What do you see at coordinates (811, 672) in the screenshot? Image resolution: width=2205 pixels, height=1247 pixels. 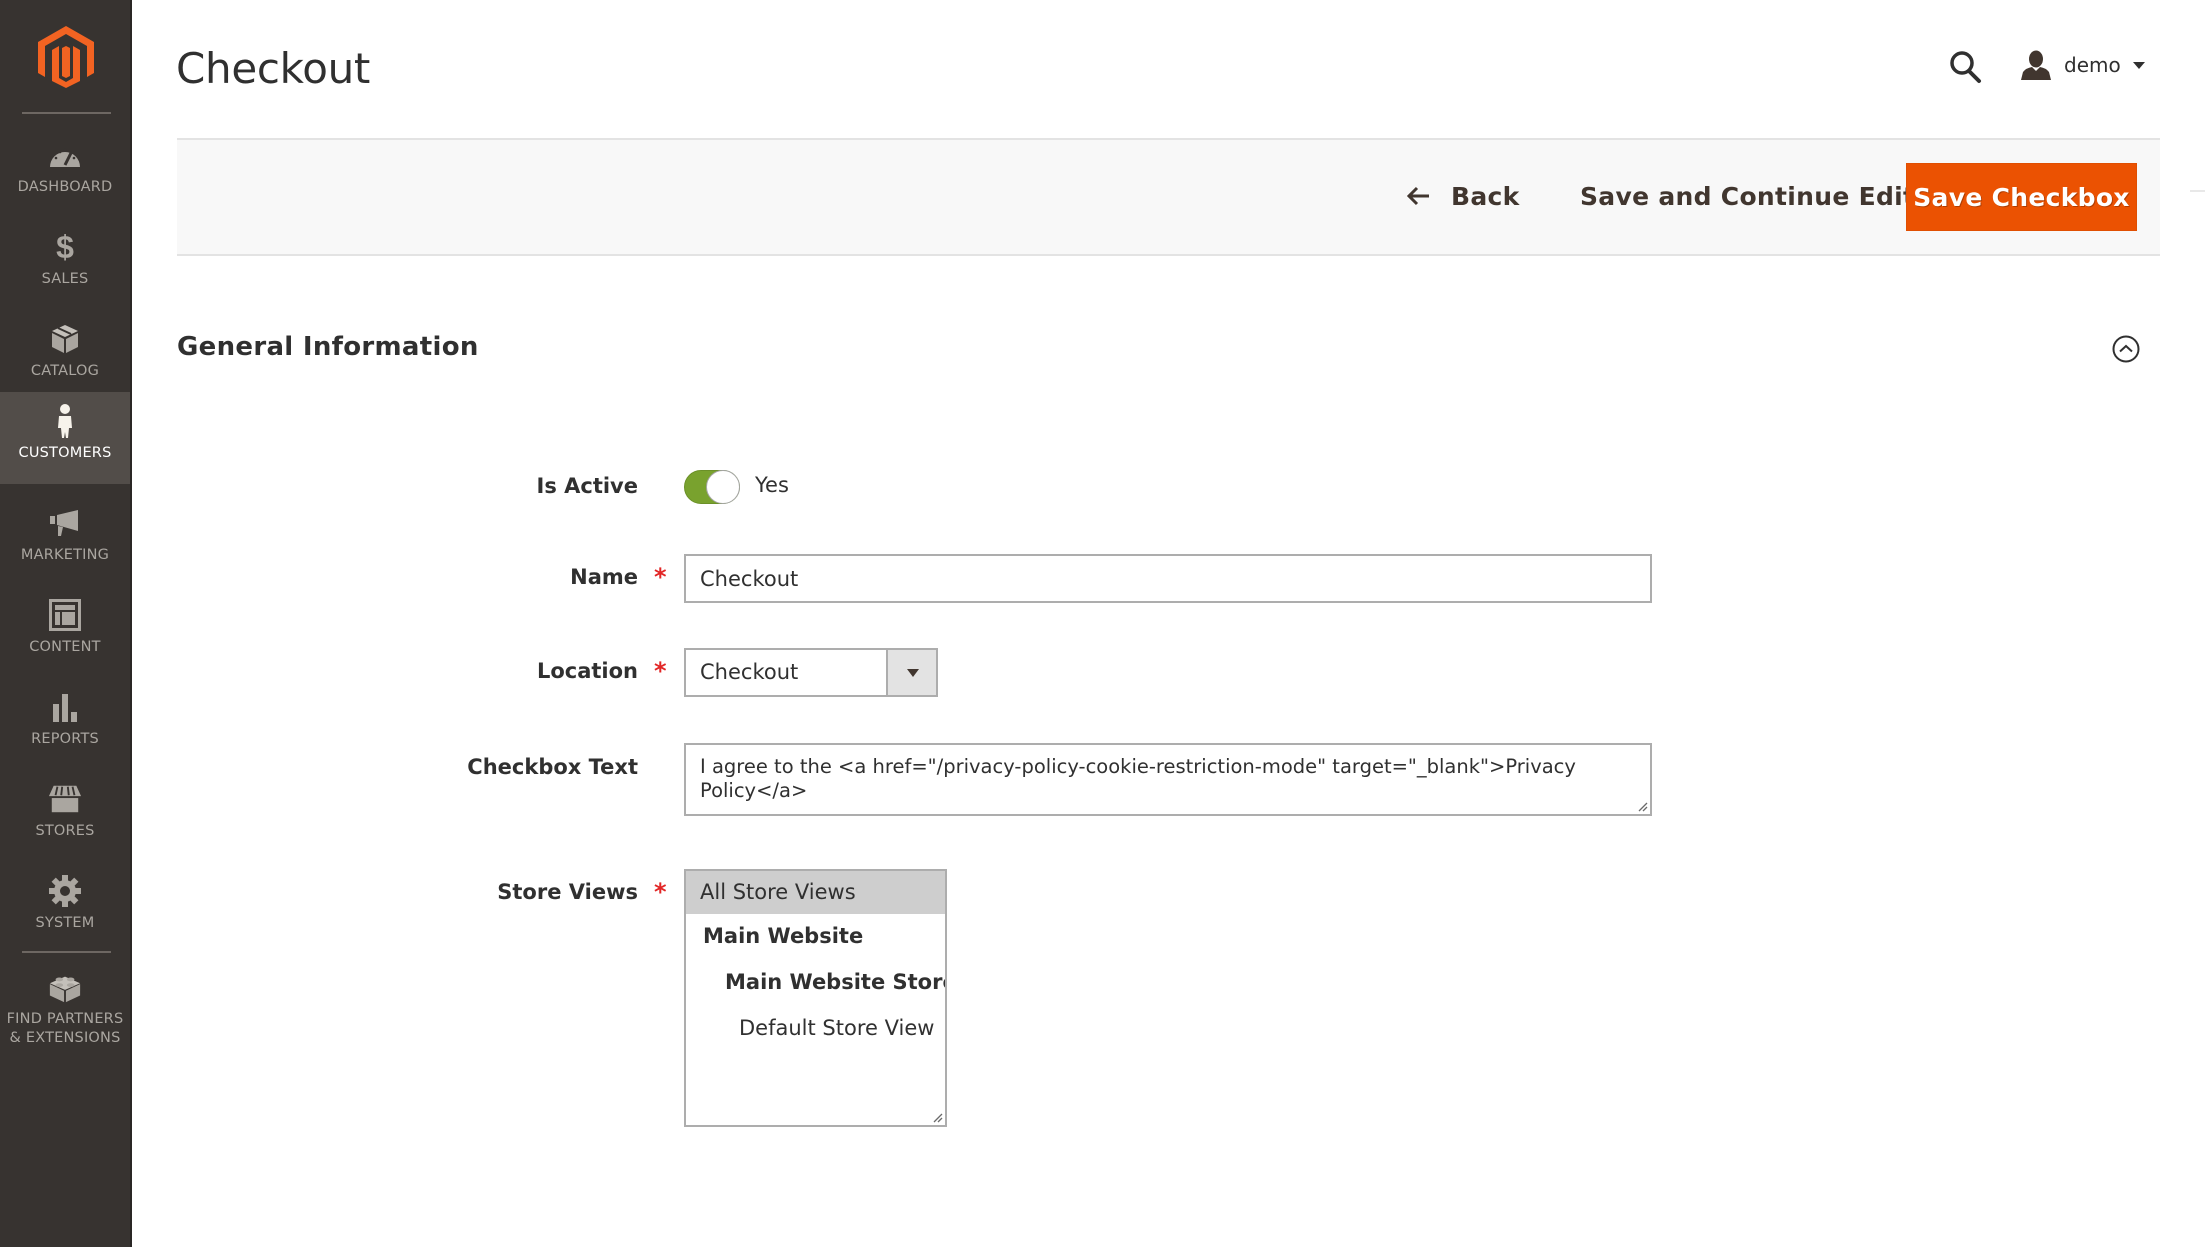 I see `location-select: Checkout` at bounding box center [811, 672].